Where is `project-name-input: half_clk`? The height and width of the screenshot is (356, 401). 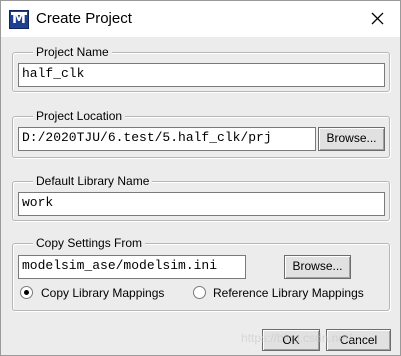
project-name-input: half_clk is located at coordinates (201, 75).